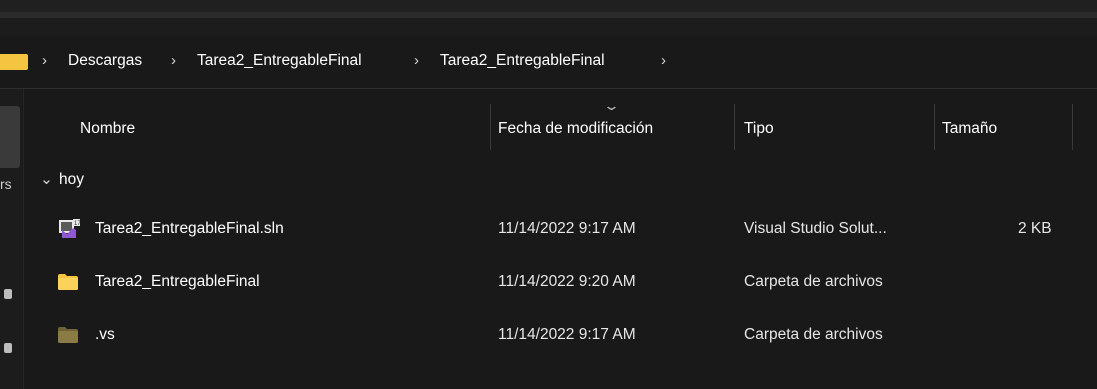 The image size is (1097, 389). I want to click on pane-divider, so click(23, 239).